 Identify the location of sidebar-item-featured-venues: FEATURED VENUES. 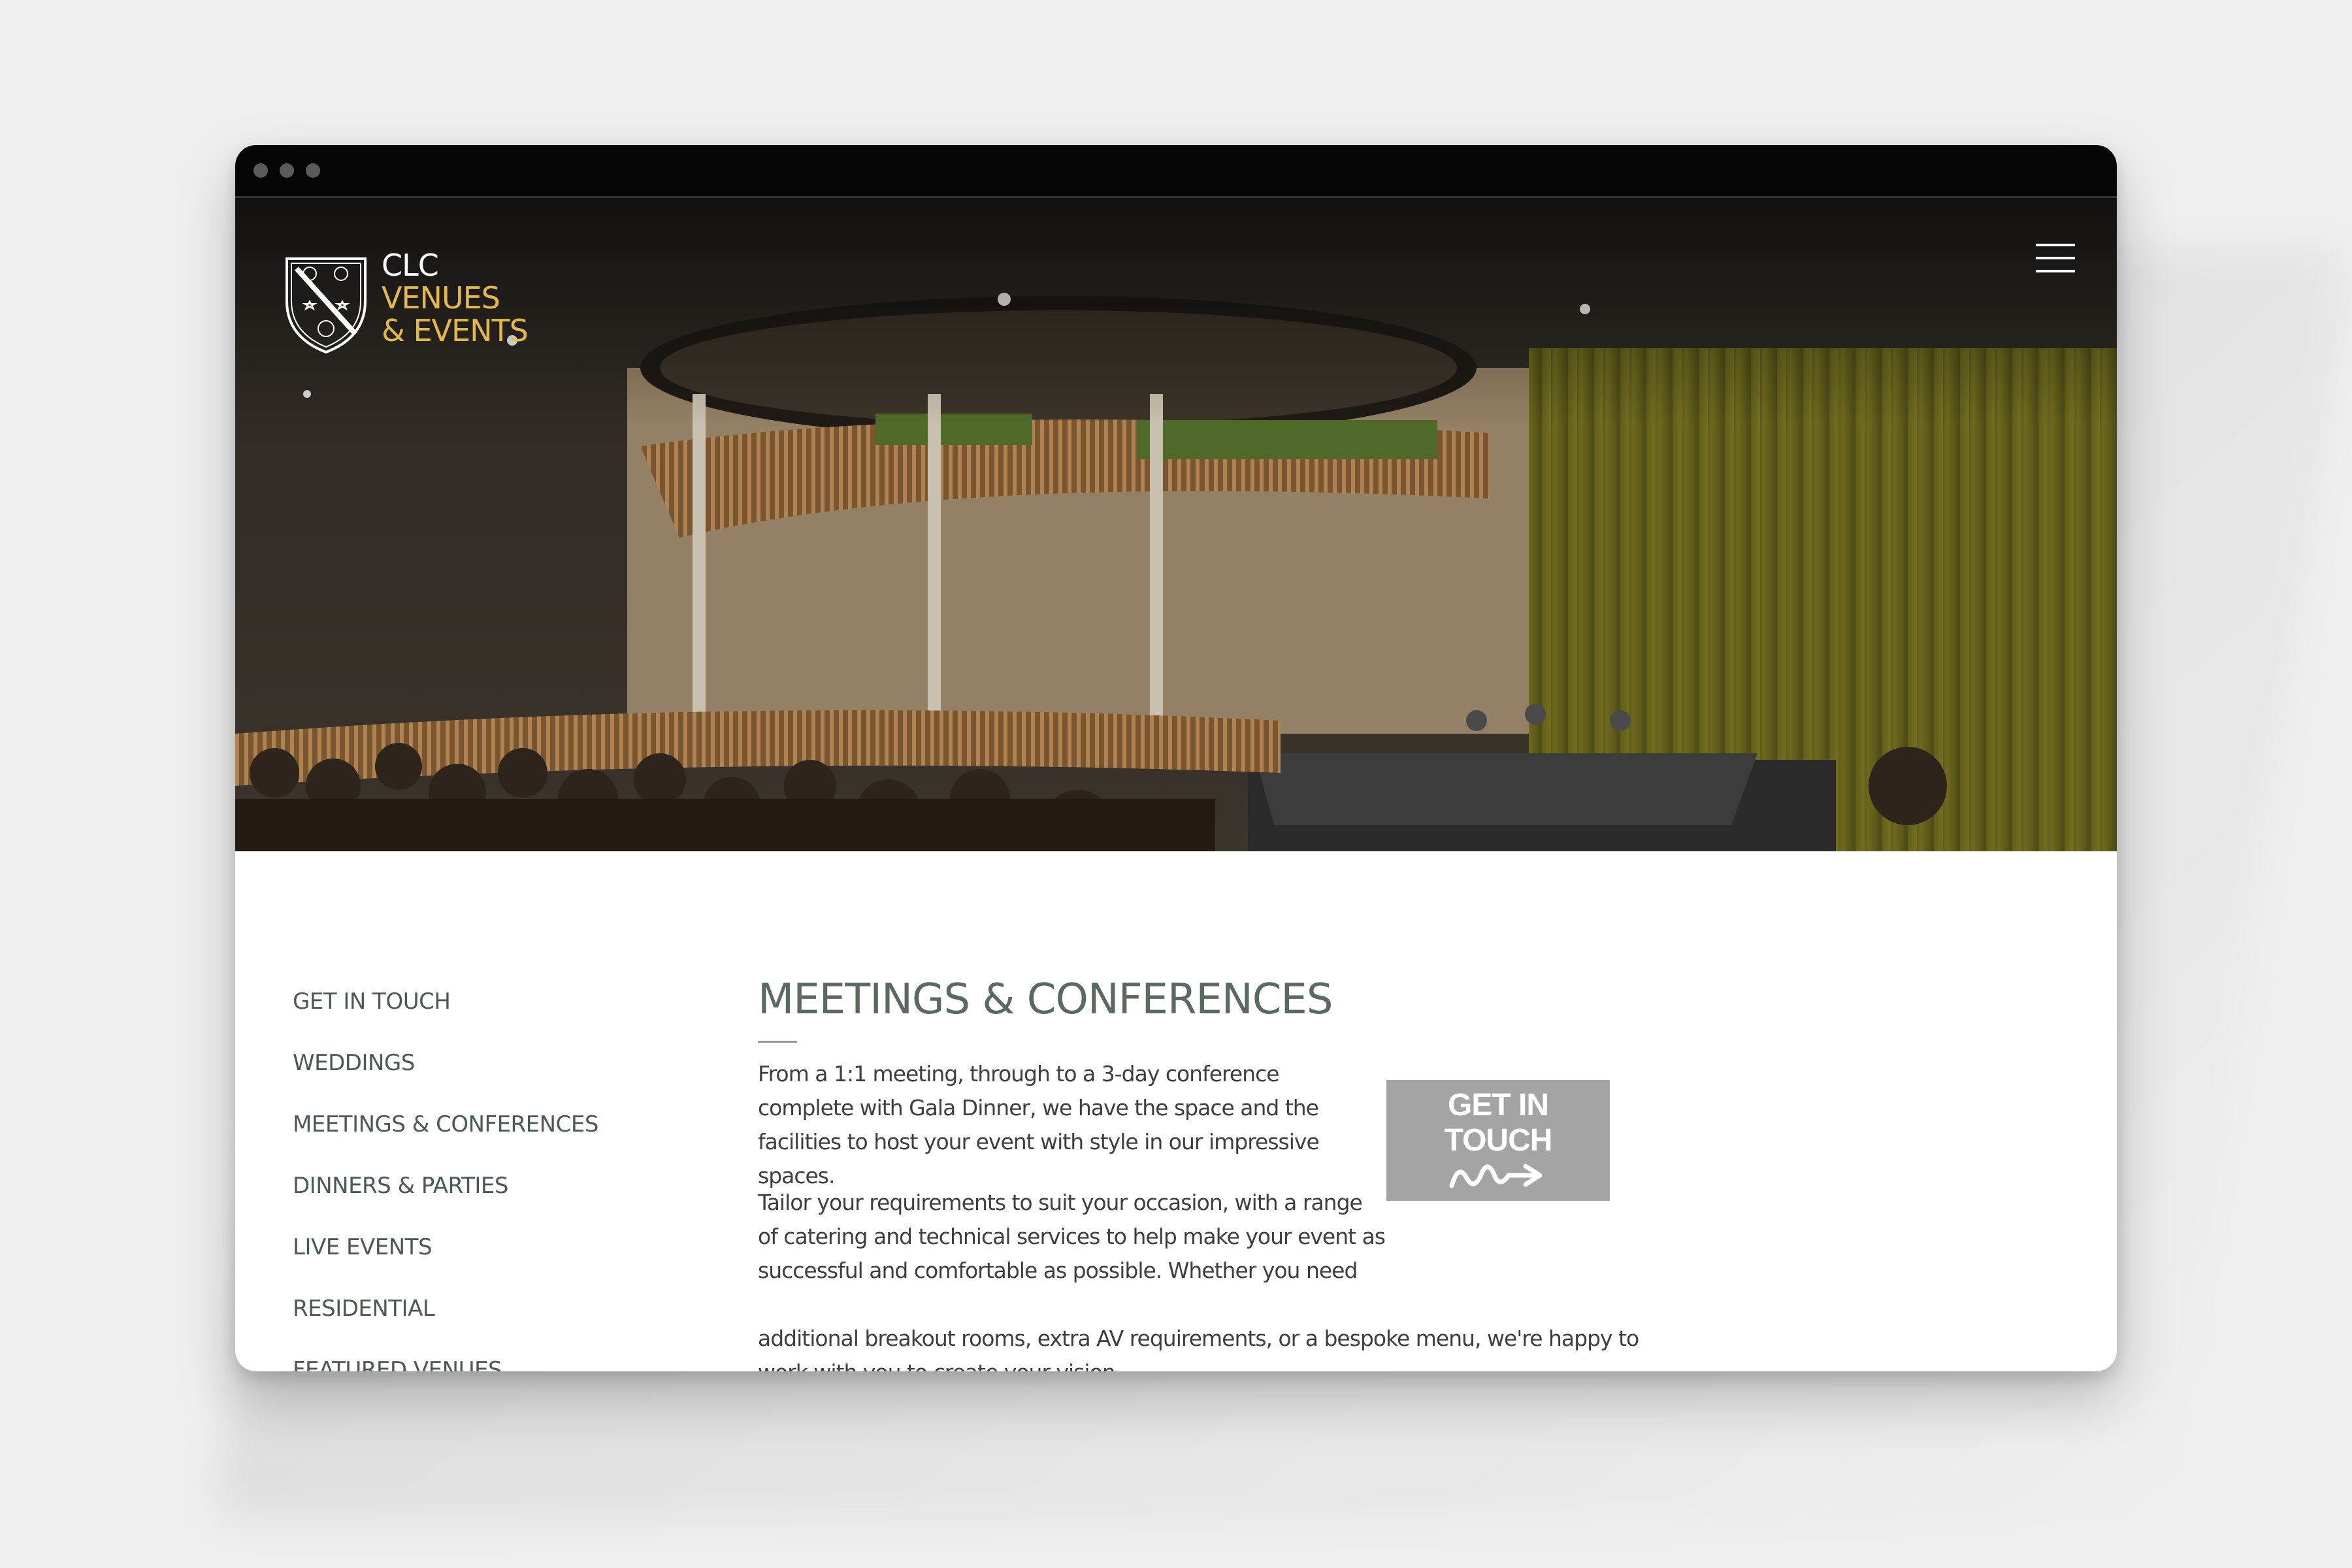
(521, 1364).